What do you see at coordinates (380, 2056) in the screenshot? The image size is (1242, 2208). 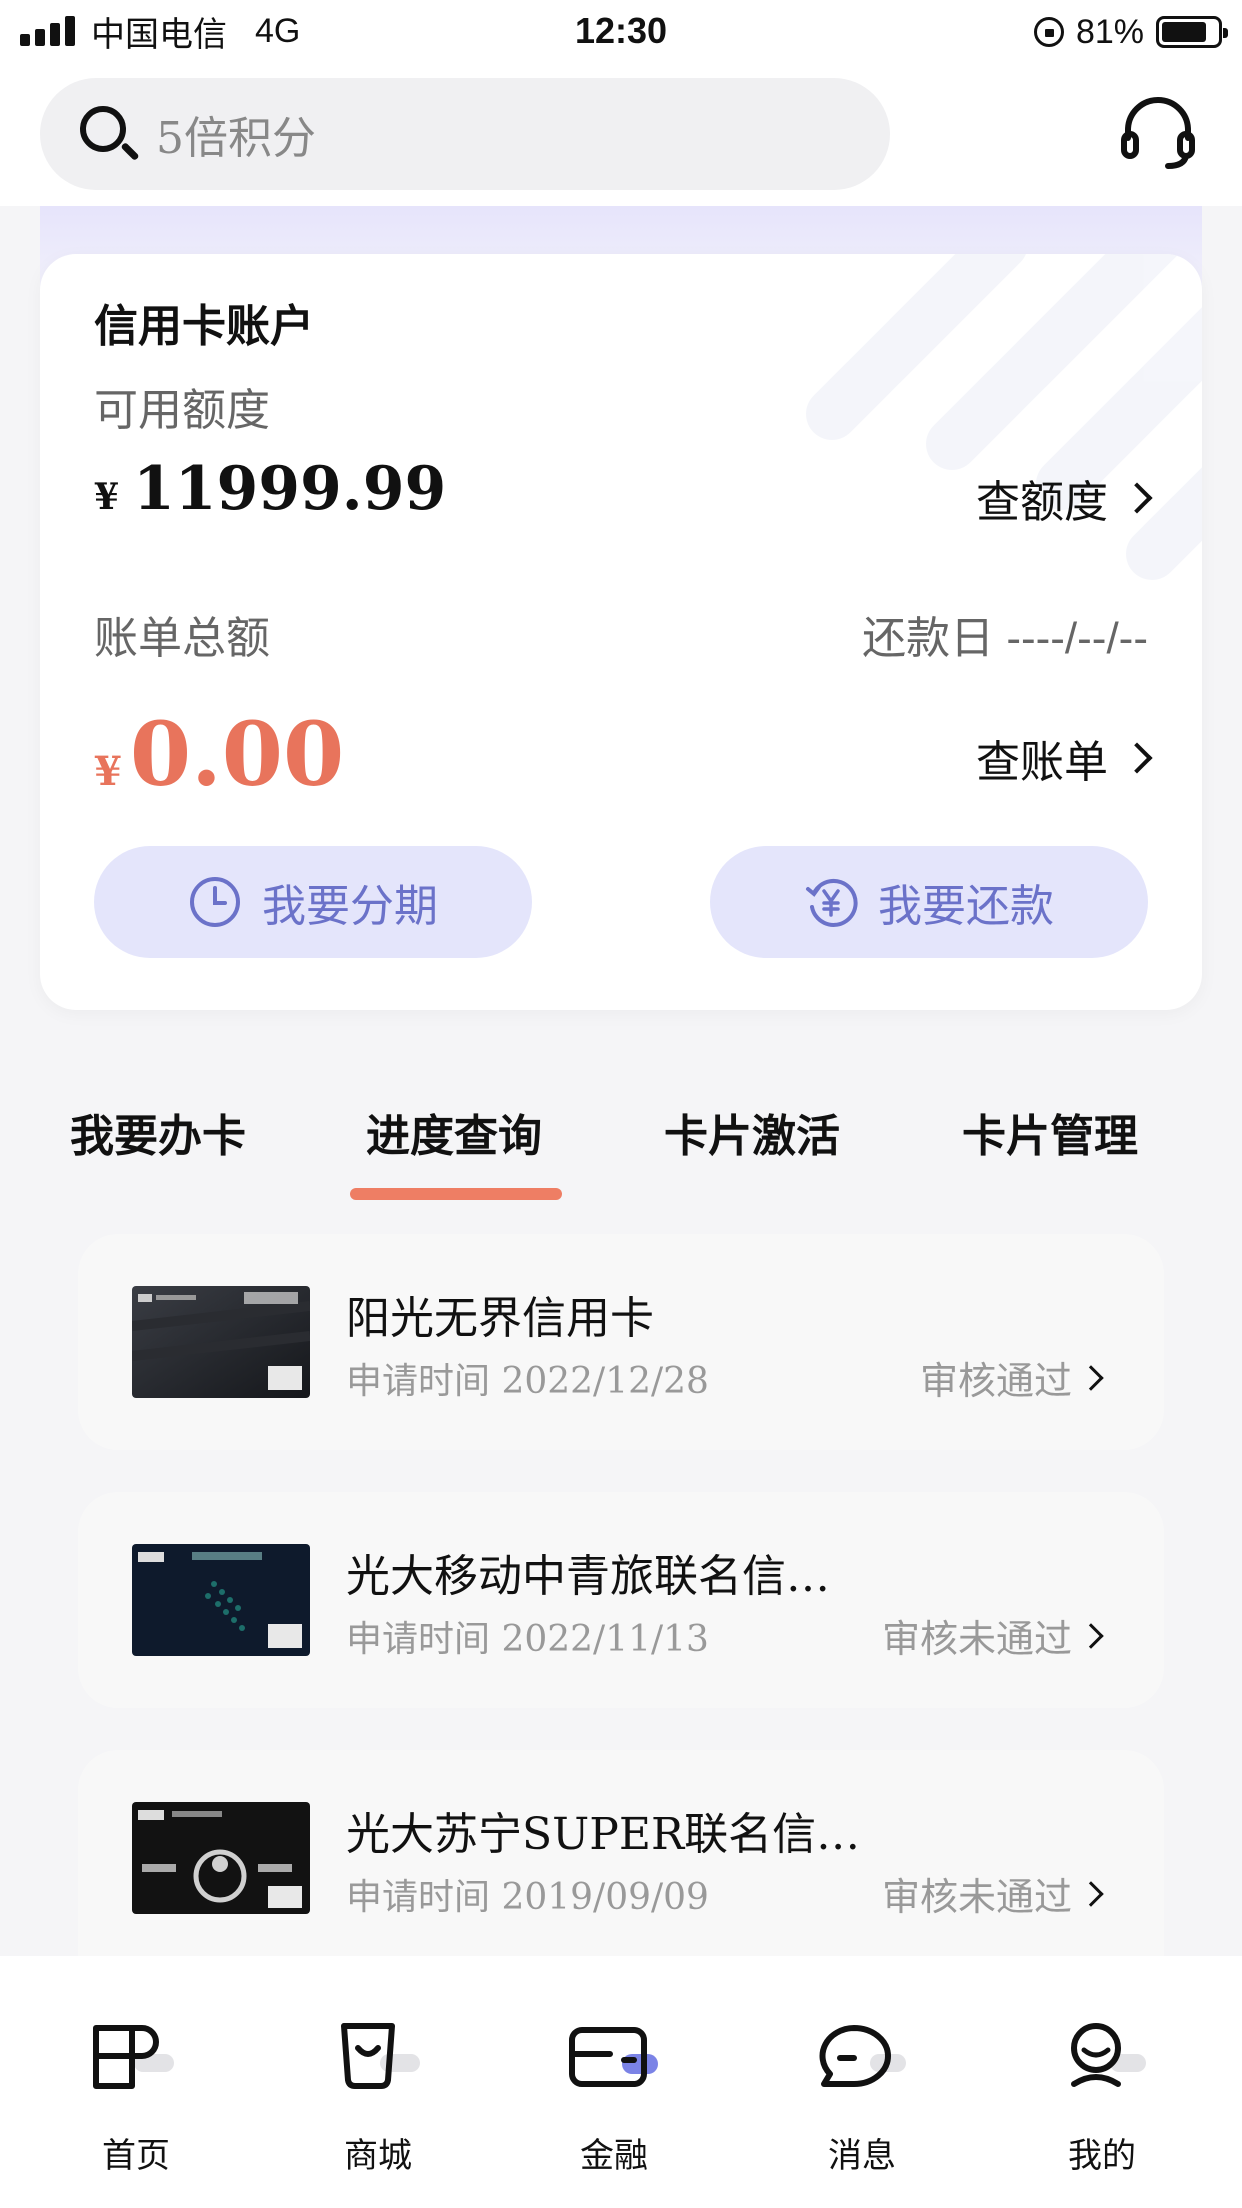 I see `shopping-bag-icon` at bounding box center [380, 2056].